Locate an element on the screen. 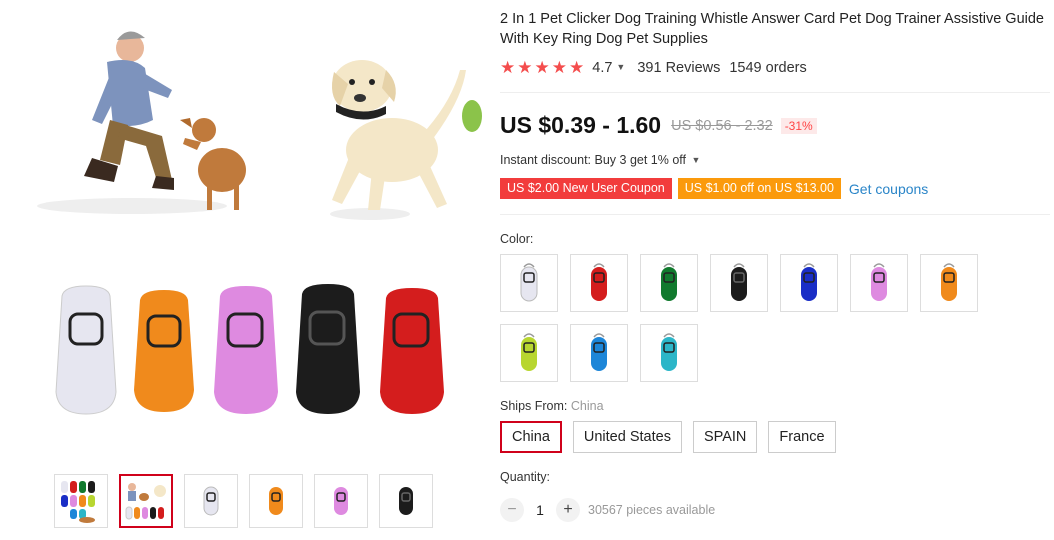 The image size is (1054, 540). clickers-photo is located at coordinates (249, 349).